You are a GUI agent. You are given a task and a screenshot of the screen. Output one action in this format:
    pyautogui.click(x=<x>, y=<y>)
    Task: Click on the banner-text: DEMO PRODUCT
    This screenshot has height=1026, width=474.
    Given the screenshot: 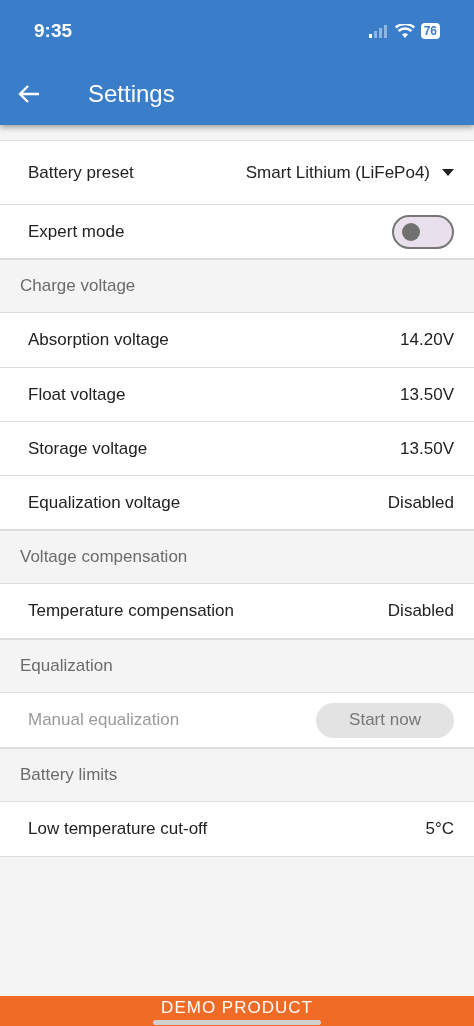 What is the action you would take?
    pyautogui.click(x=237, y=1008)
    